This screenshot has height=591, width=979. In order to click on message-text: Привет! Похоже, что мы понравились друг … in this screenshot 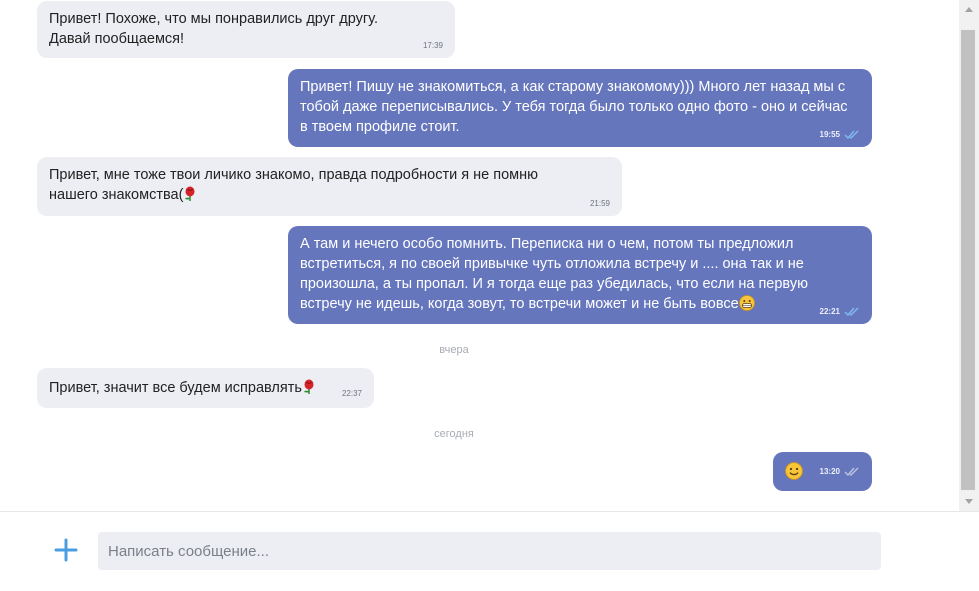, I will do `click(213, 29)`.